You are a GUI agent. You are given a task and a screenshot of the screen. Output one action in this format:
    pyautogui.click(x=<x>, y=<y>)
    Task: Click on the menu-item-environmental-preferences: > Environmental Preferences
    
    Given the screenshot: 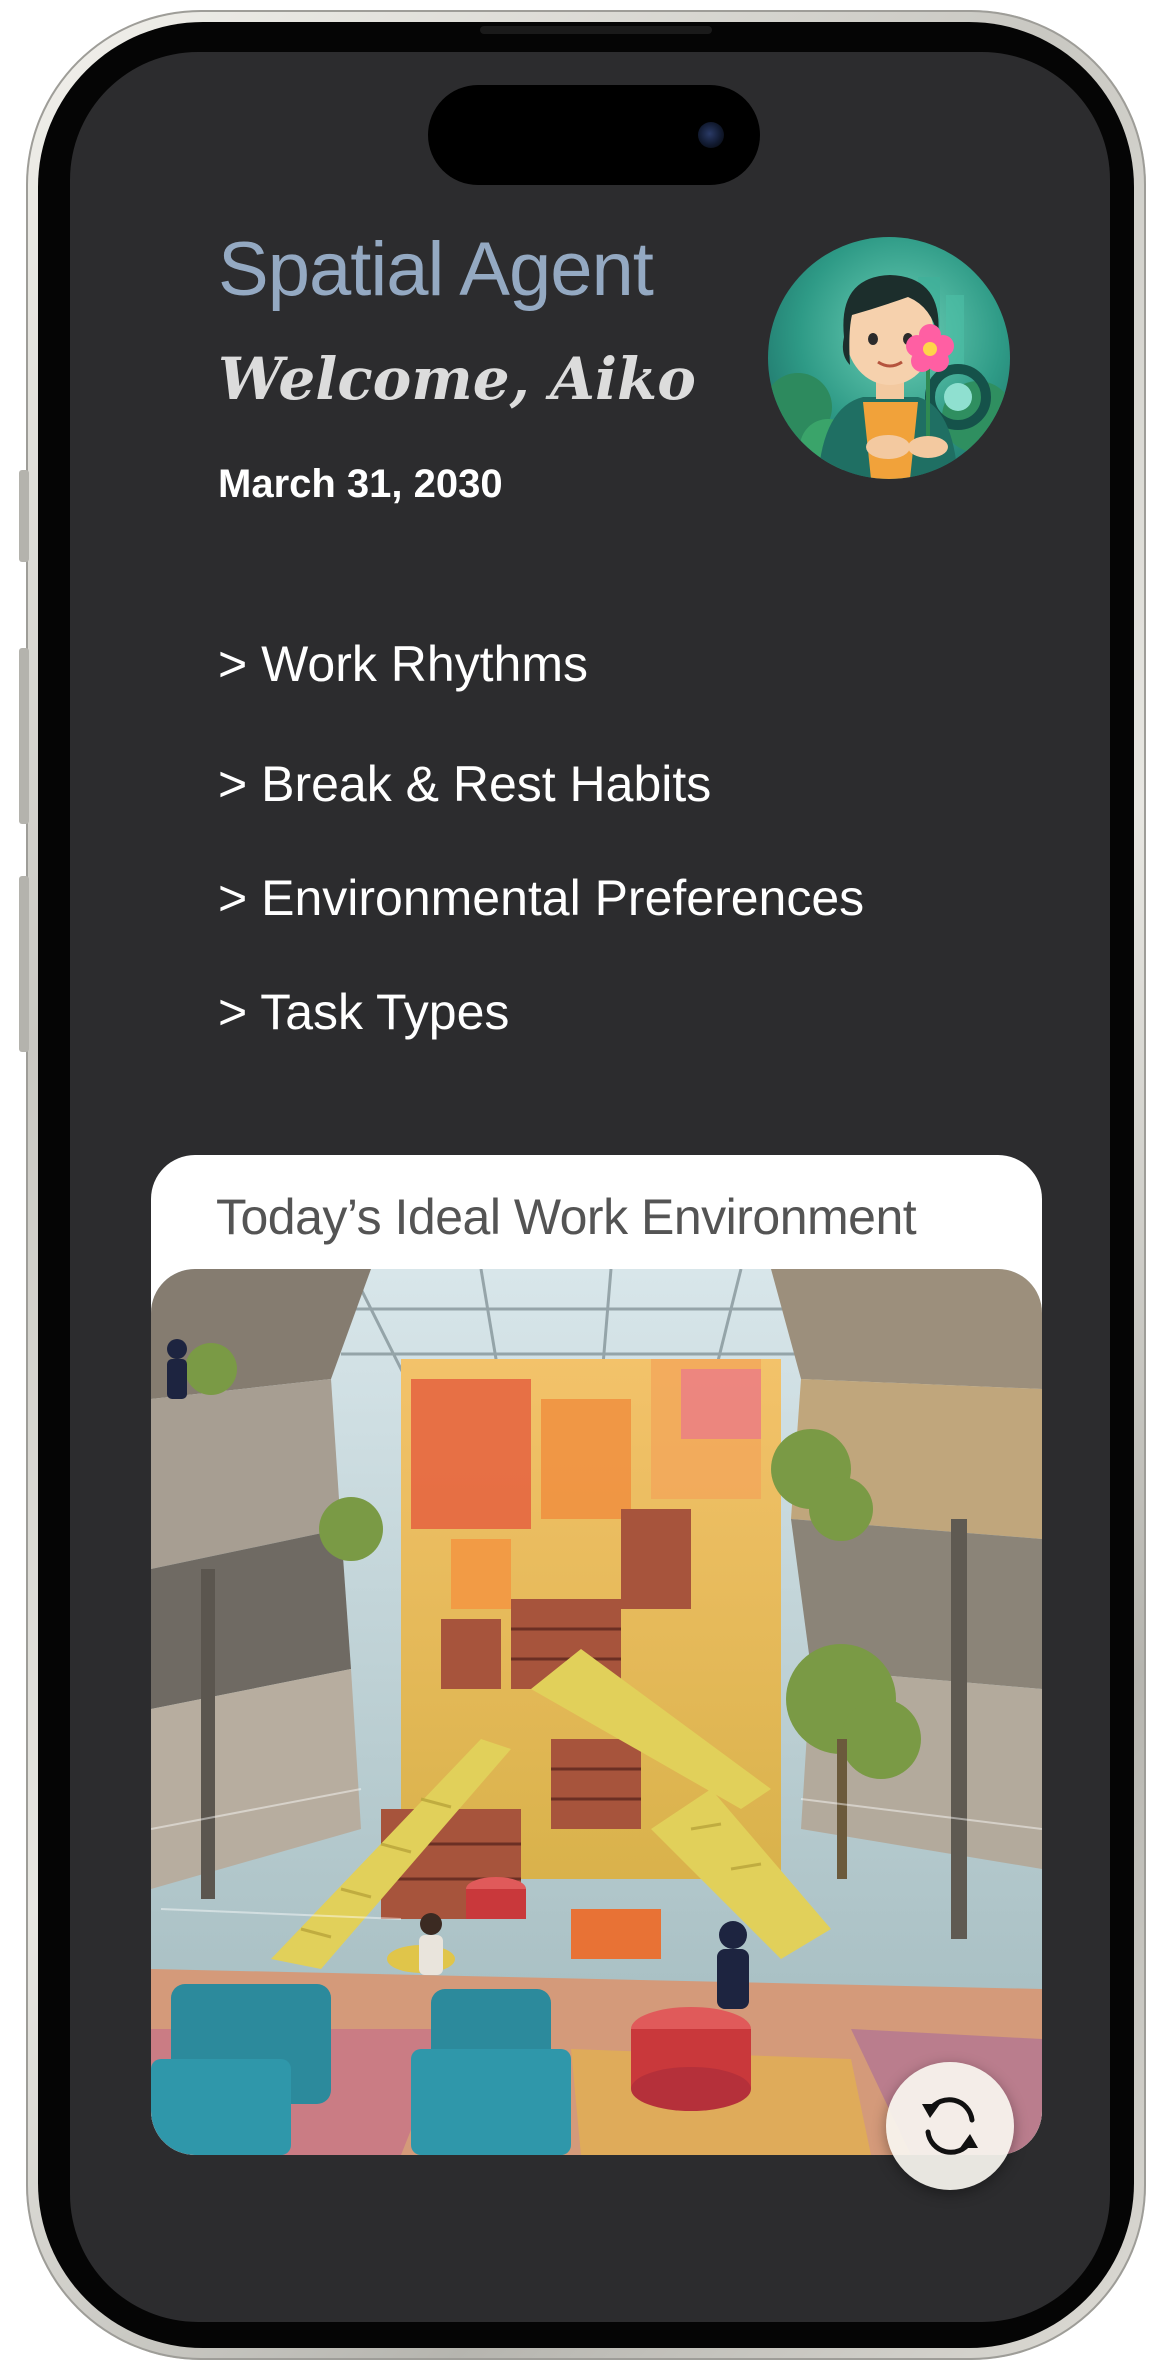 What is the action you would take?
    pyautogui.click(x=541, y=898)
    